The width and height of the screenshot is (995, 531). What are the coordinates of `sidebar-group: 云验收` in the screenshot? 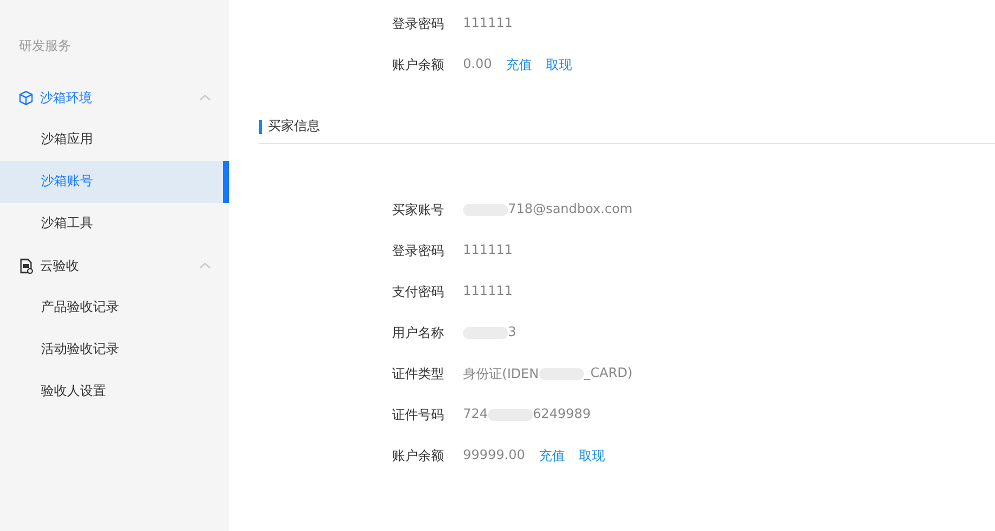 It's located at (114, 266).